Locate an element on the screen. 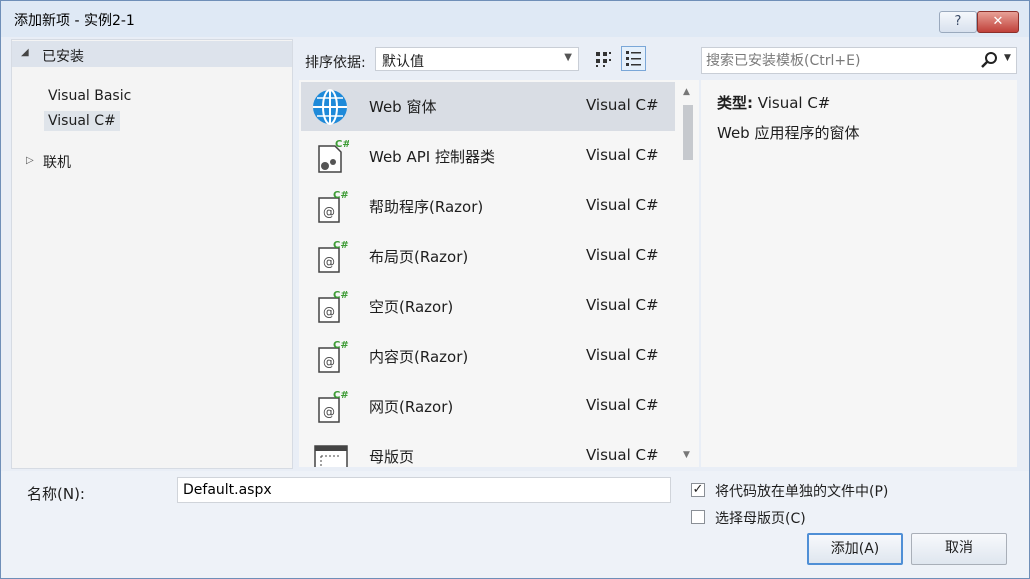 The width and height of the screenshot is (1030, 579). small-icons-view-icon is located at coordinates (603, 59).